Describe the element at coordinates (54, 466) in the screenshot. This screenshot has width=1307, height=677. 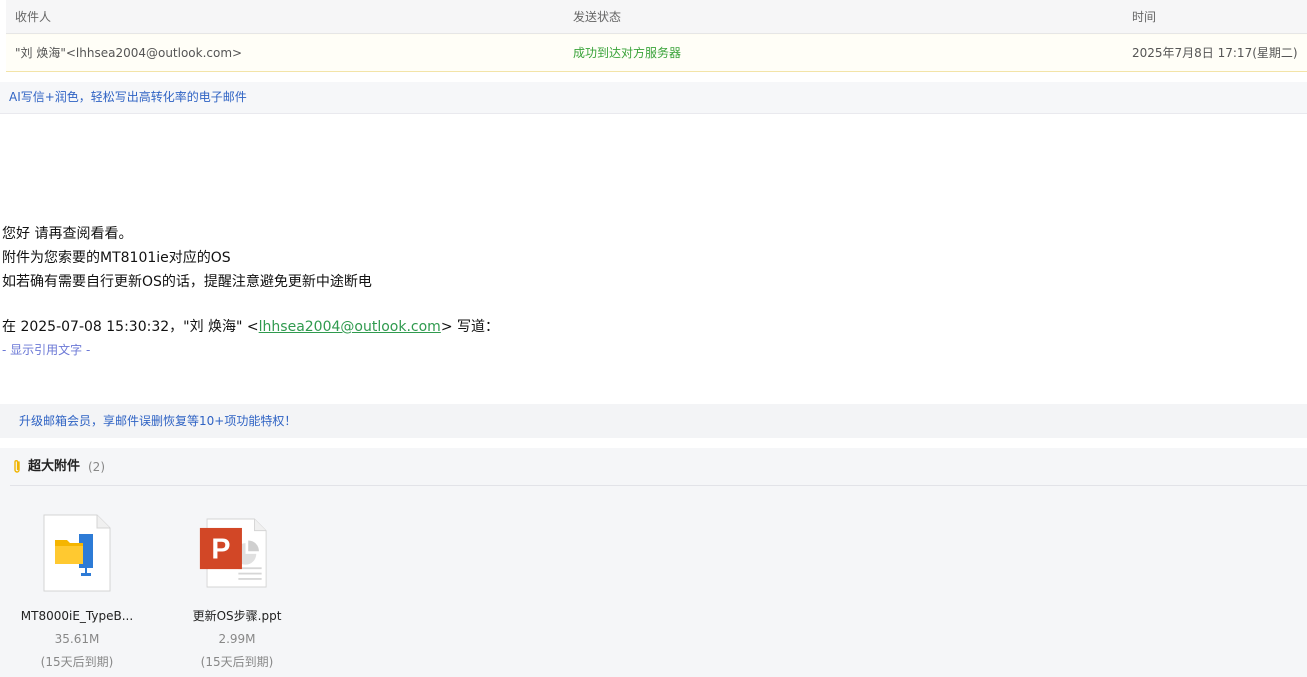
I see `attachments-title: 超大附件` at that location.